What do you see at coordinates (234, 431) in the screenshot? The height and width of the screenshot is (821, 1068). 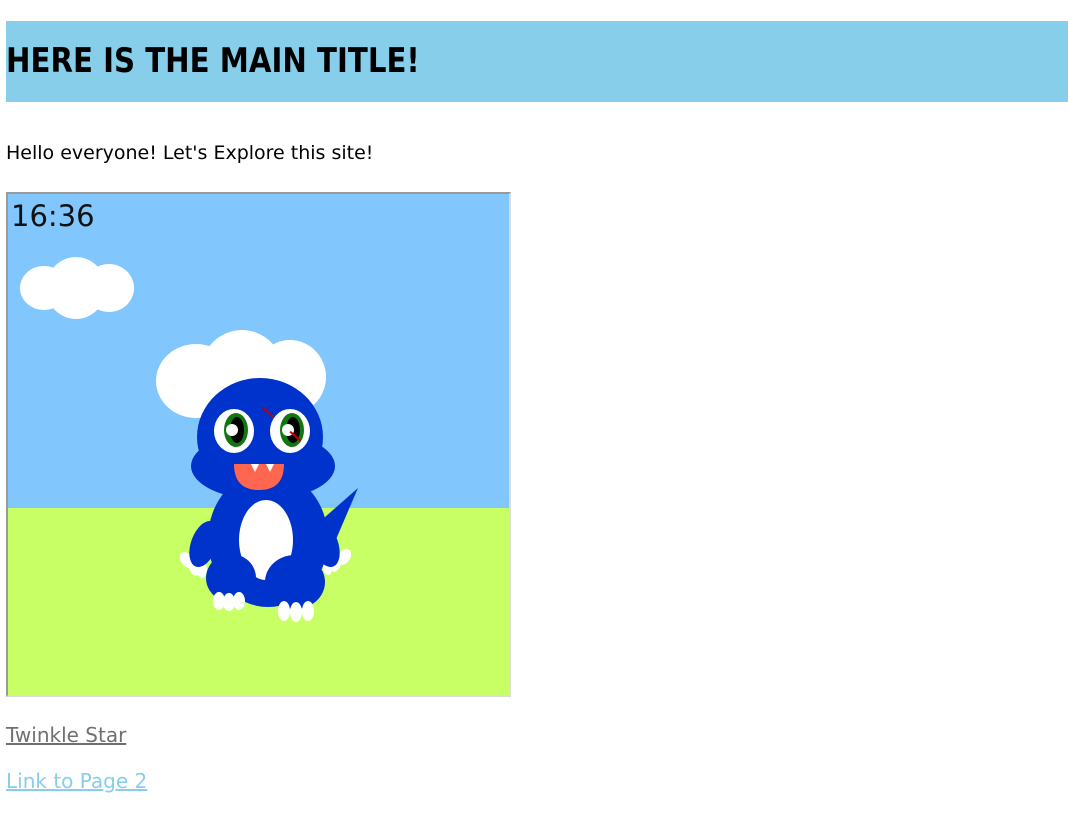 I see `dino-left-eye` at bounding box center [234, 431].